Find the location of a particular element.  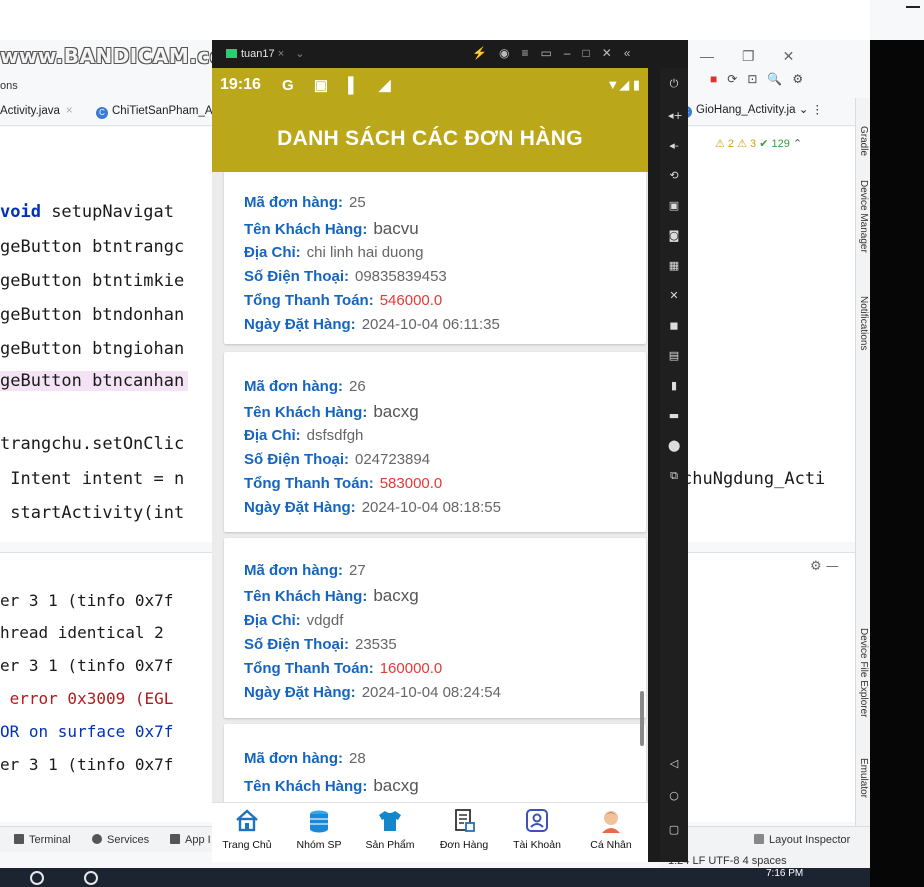

device-file-explorer-tool: Device File Explorer is located at coordinates (863, 672).